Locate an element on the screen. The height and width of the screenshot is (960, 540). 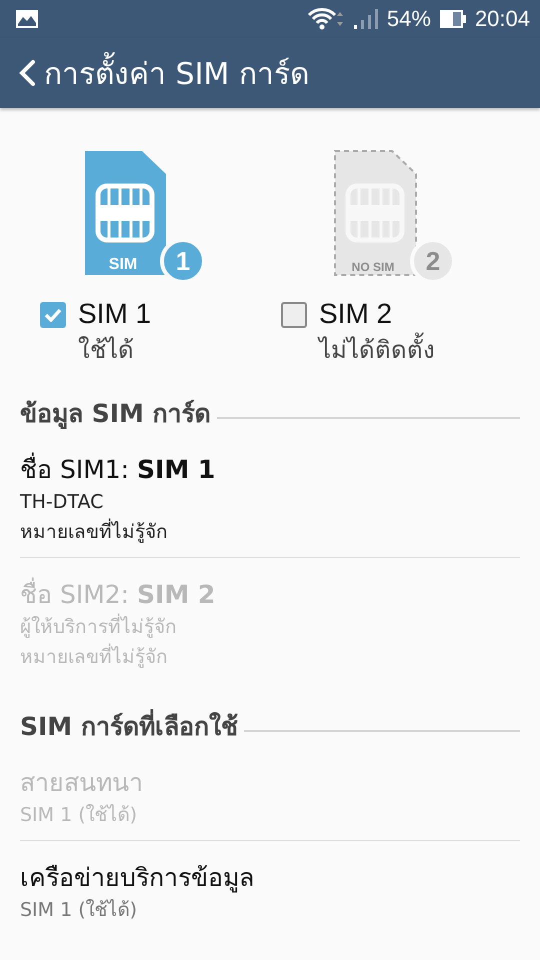
page-title: การตั้งค่า SIM การ์ด is located at coordinates (176, 73).